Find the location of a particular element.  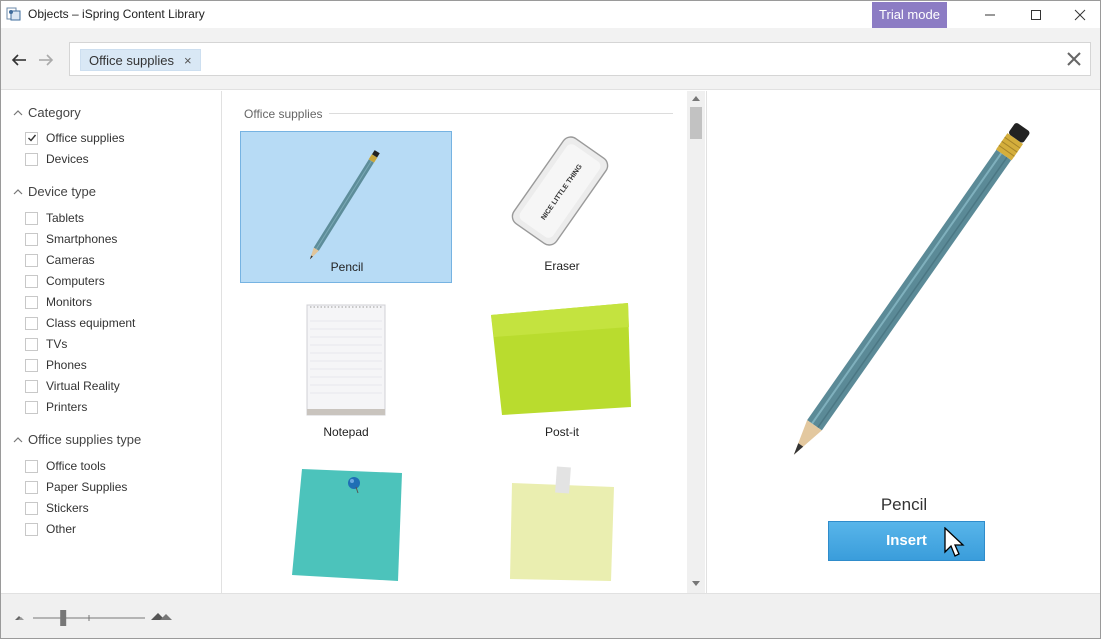

filter-item-label: Devices is located at coordinates (67, 159).